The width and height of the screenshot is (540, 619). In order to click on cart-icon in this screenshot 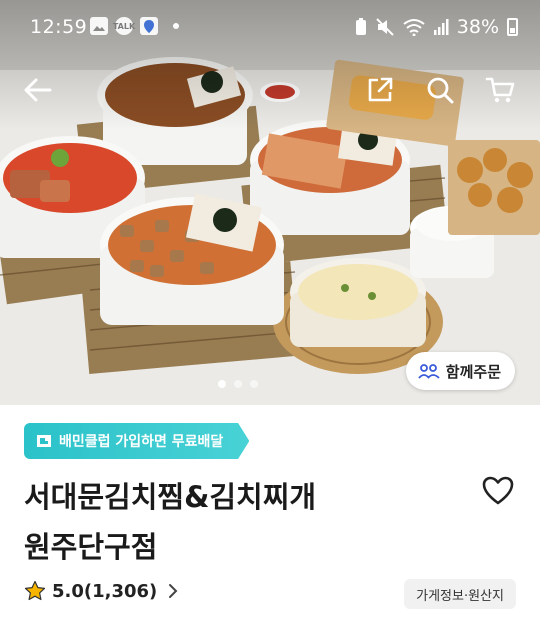, I will do `click(500, 90)`.